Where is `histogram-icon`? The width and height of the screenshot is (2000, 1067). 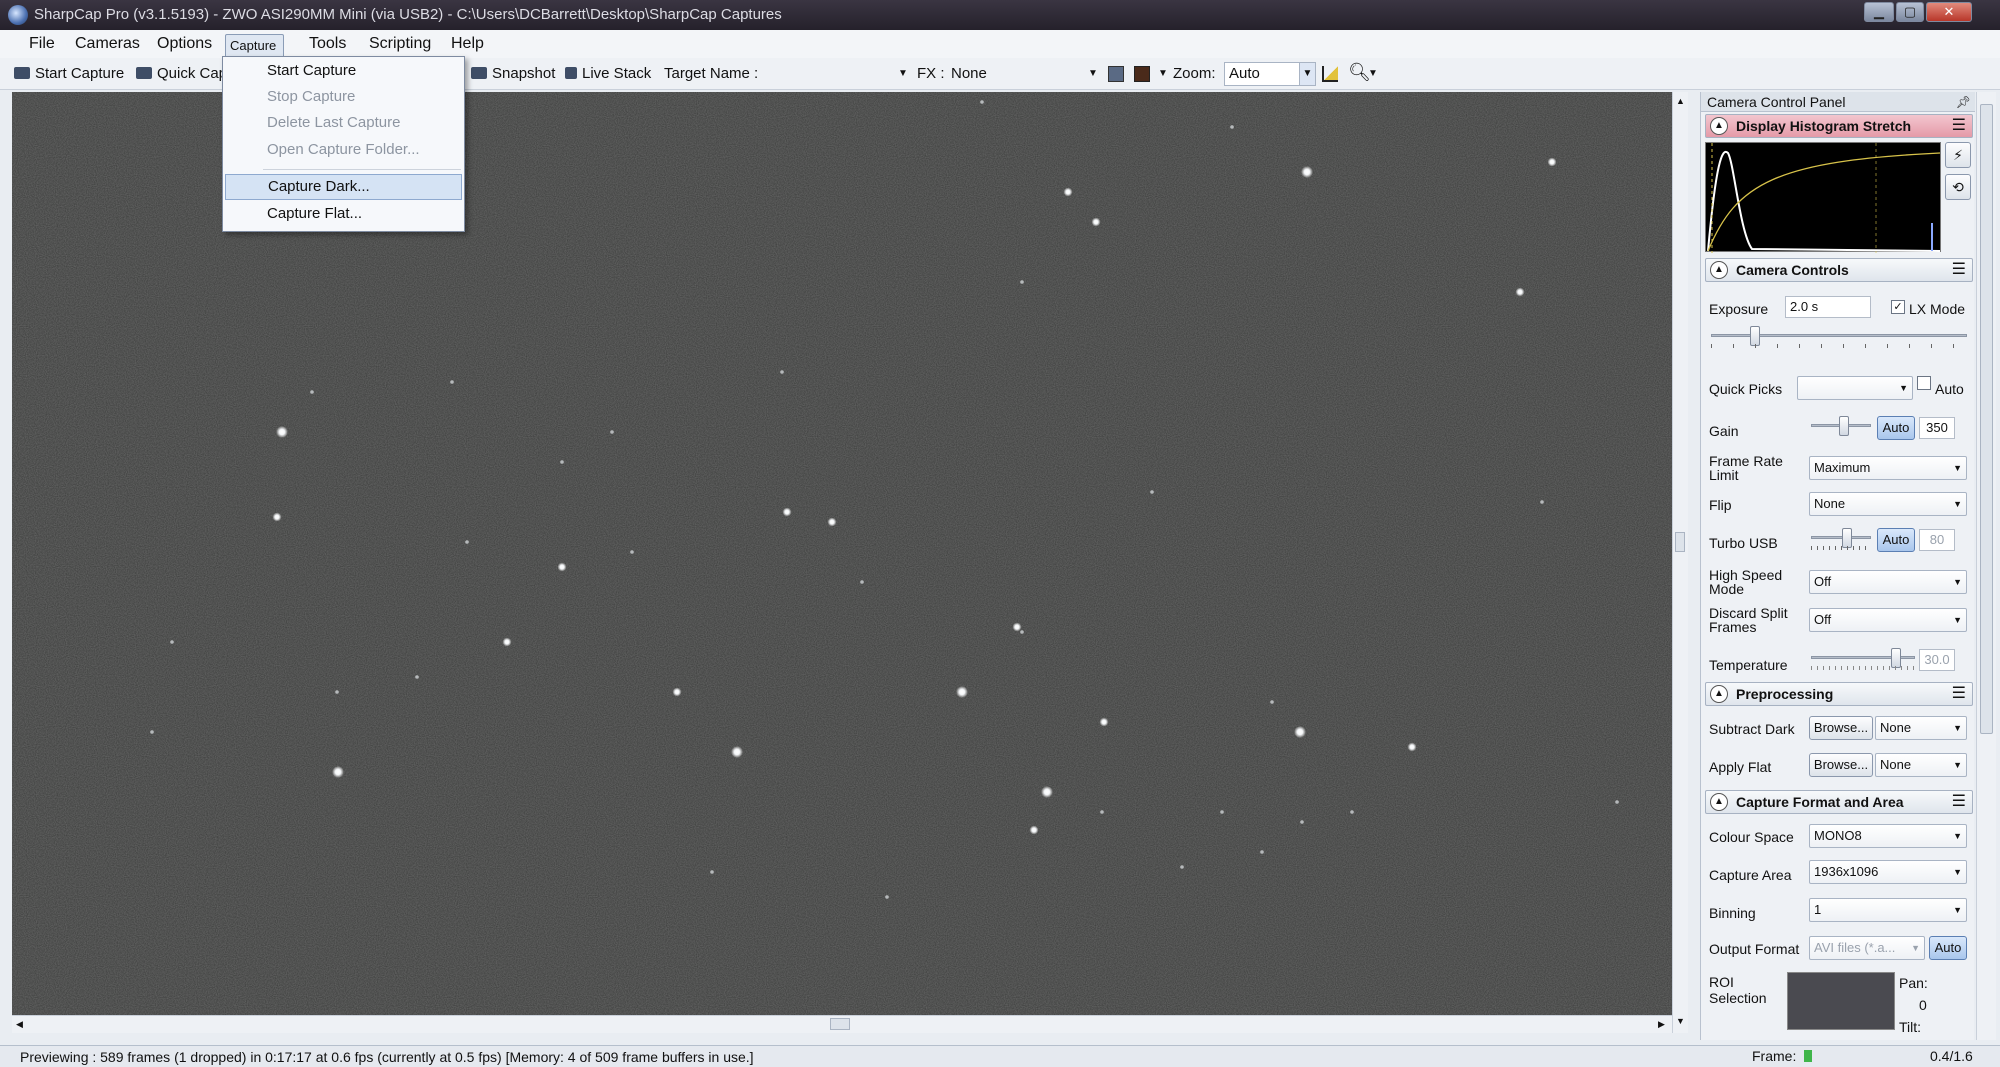
histogram-icon is located at coordinates (1330, 74).